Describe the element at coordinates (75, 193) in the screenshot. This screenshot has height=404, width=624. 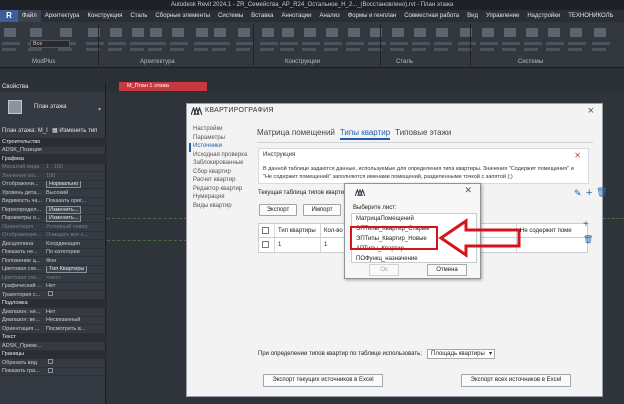
I see `property-value: Высокий` at that location.